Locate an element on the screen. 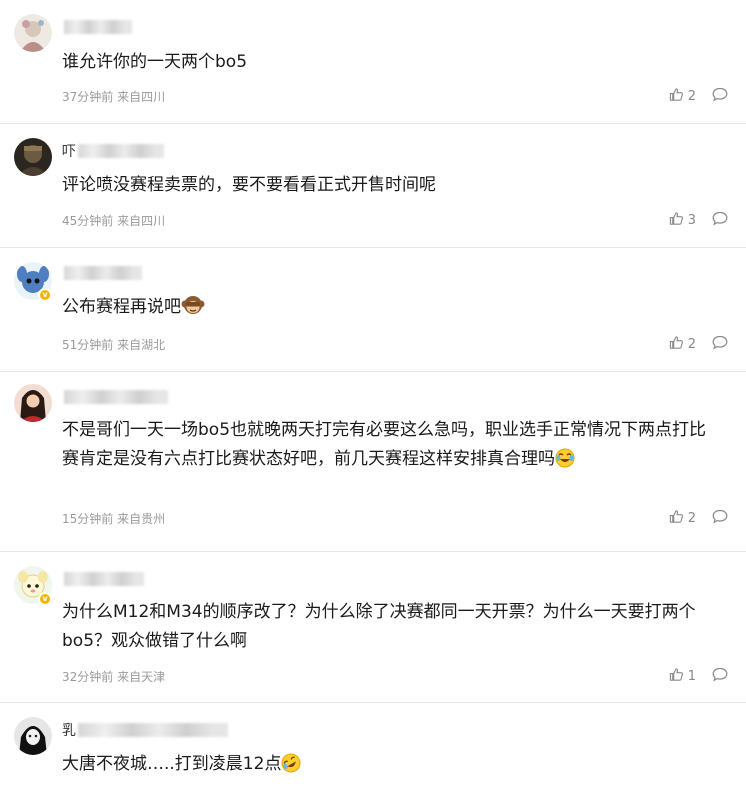 This screenshot has height=791, width=746. comment-meta: 51分钟前 来自湖北 is located at coordinates (113, 344).